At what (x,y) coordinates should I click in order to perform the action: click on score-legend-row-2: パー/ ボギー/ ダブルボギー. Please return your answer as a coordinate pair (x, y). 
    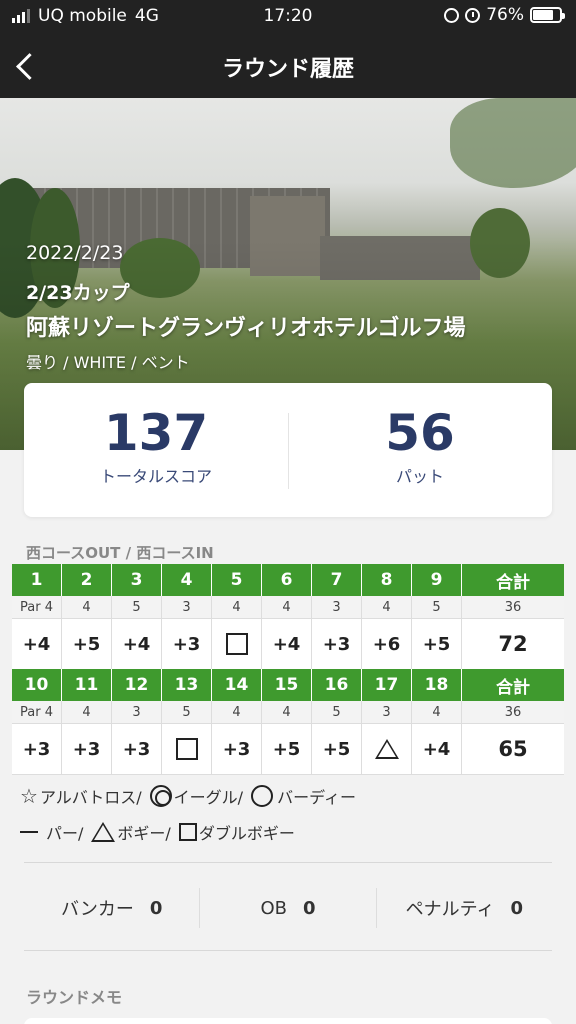
    Looking at the image, I should click on (161, 832).